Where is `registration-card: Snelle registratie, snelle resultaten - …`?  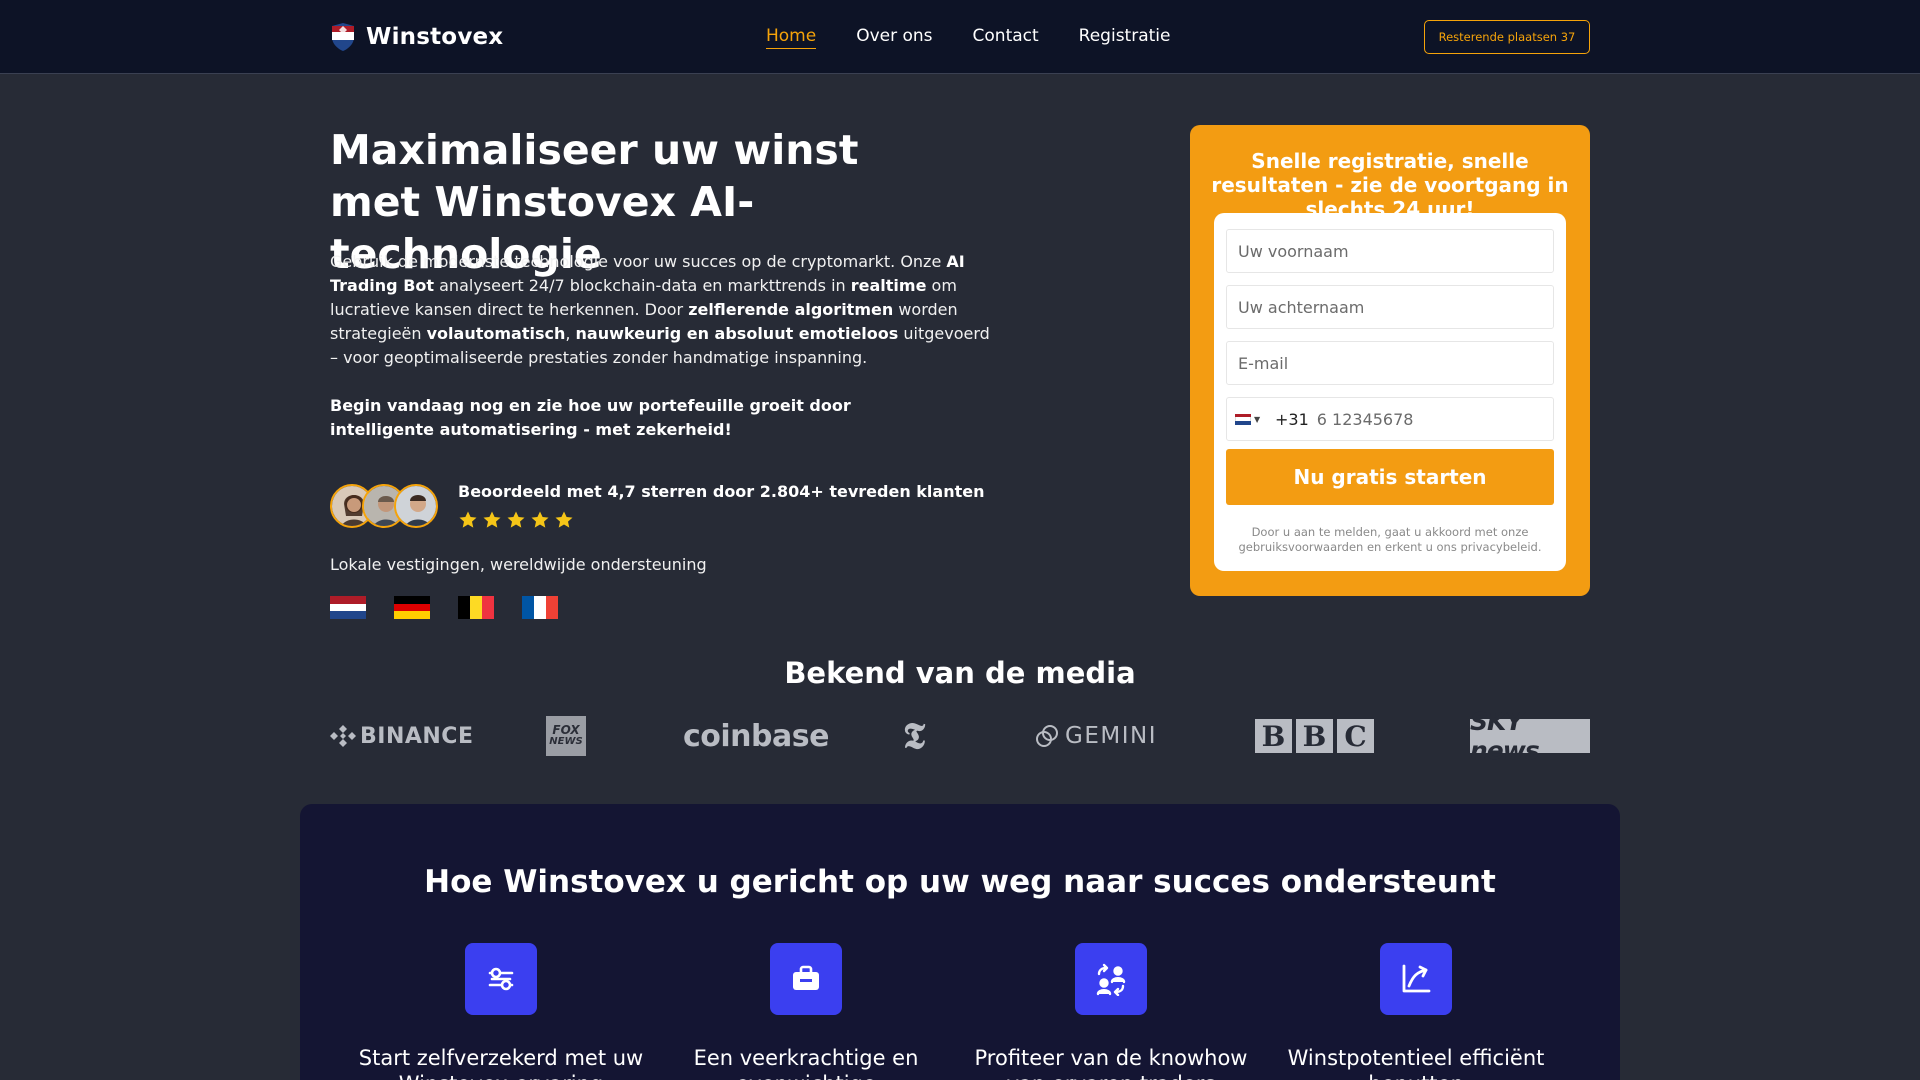 registration-card: Snelle registratie, snelle resultaten - … is located at coordinates (1390, 360).